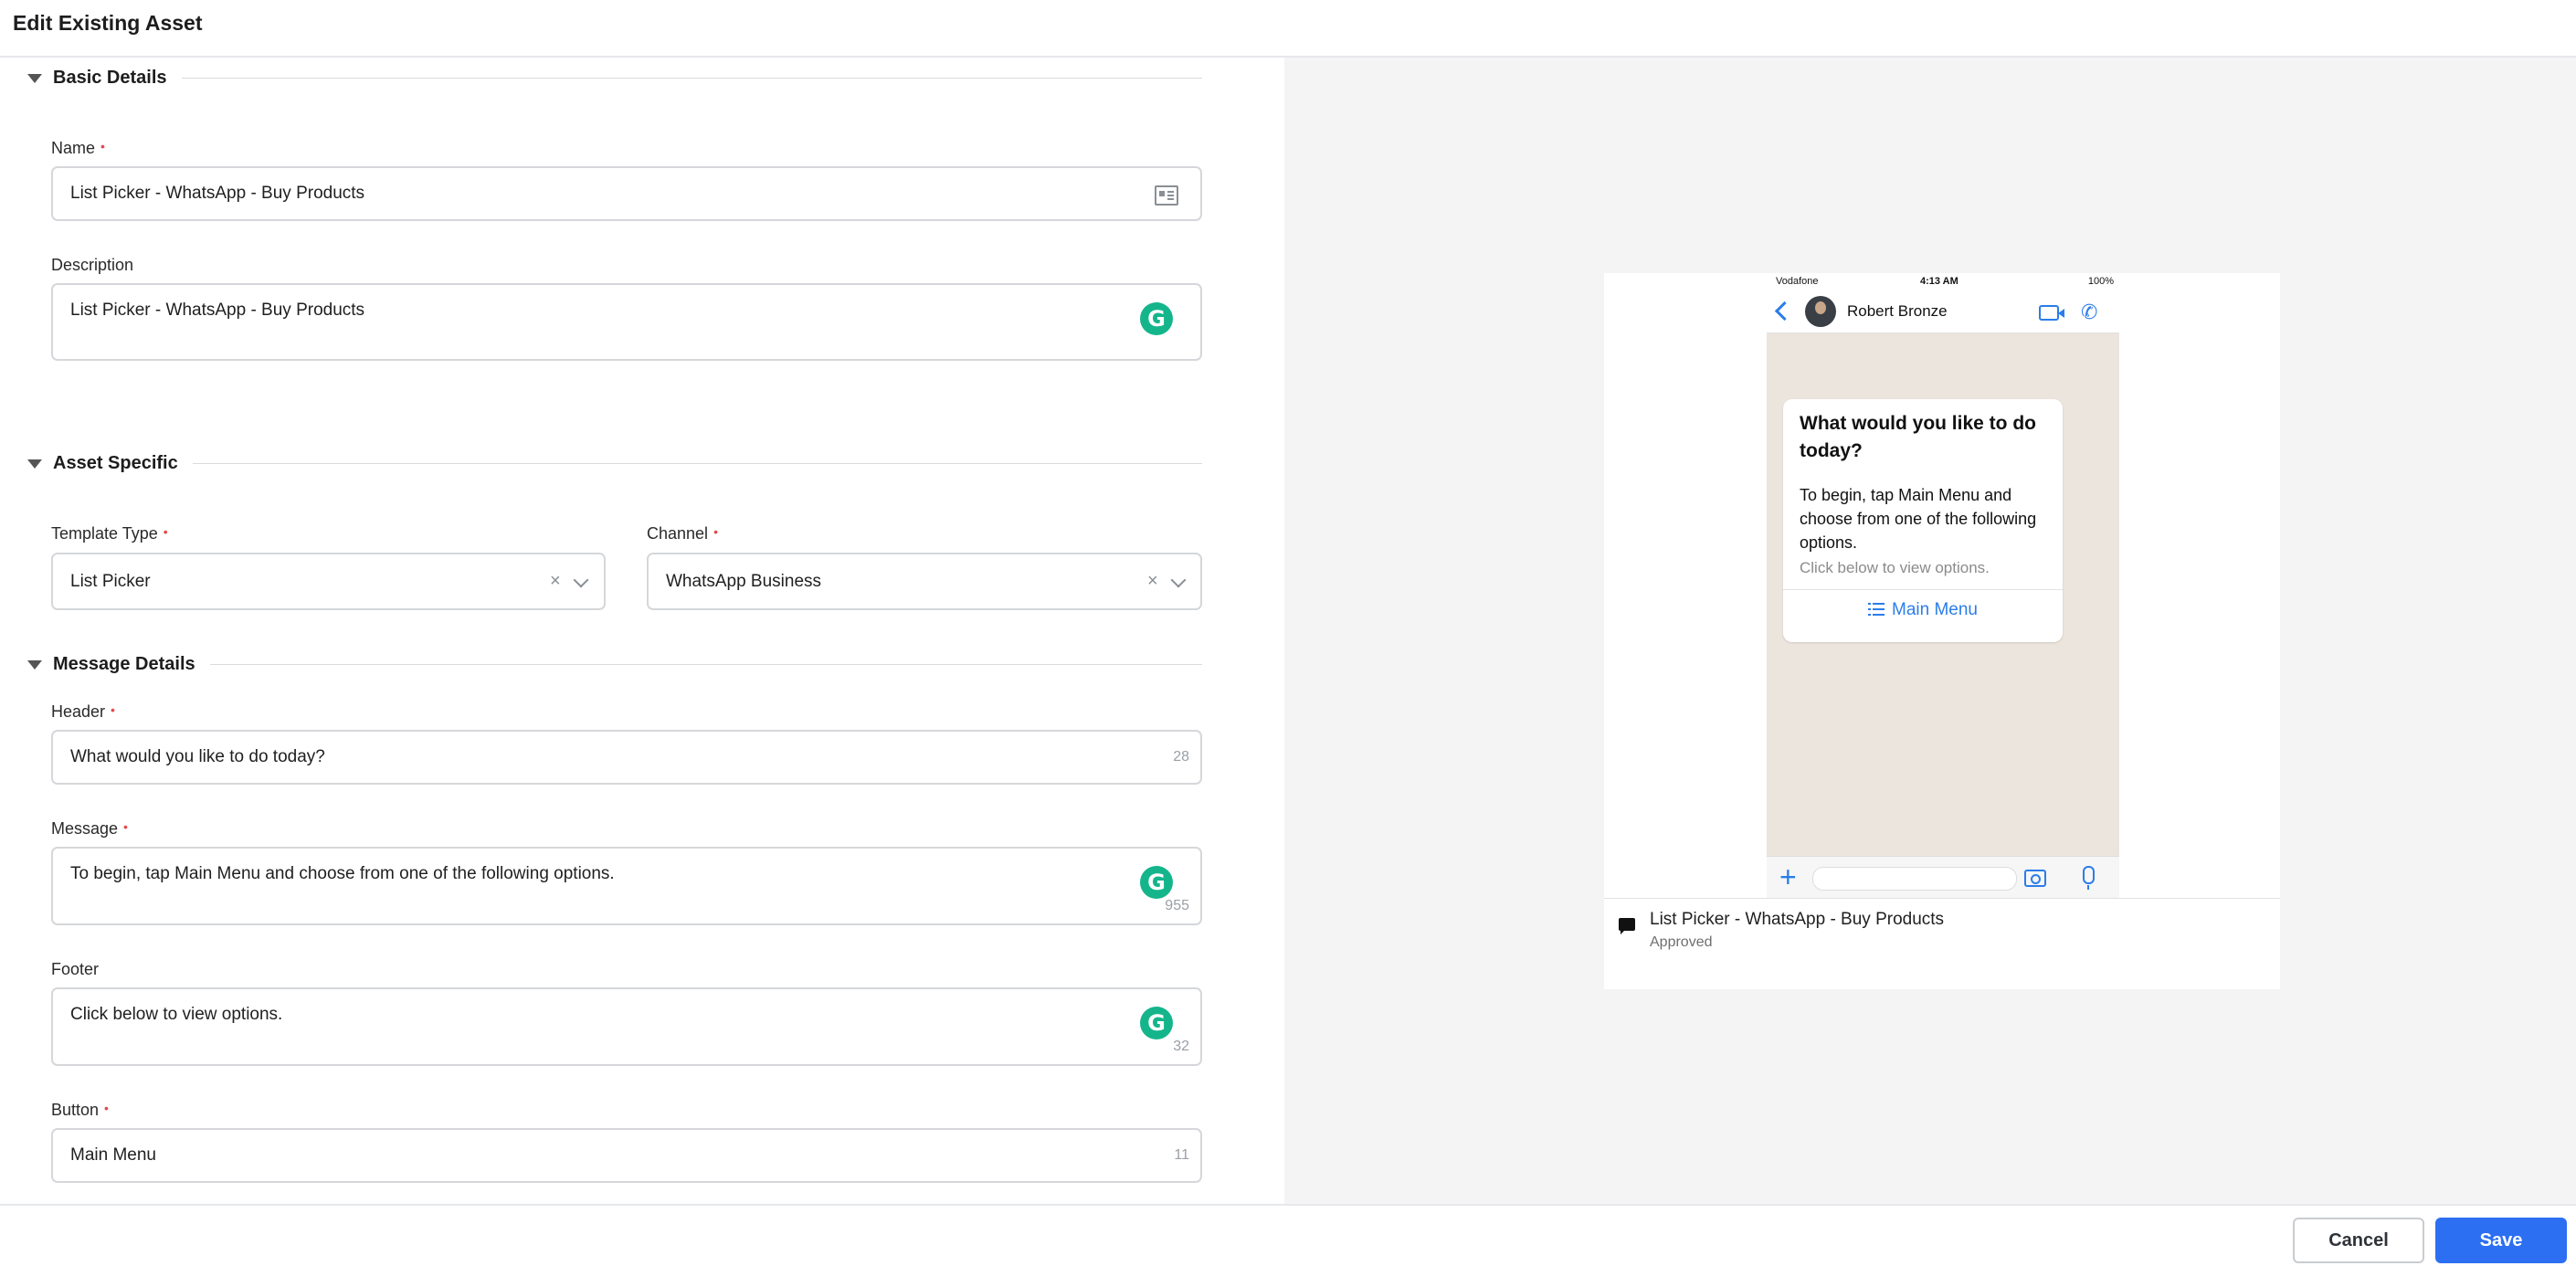 This screenshot has height=1266, width=2576. I want to click on phone-status-bar: Vodafone 4:13 AM 100%, so click(1943, 282).